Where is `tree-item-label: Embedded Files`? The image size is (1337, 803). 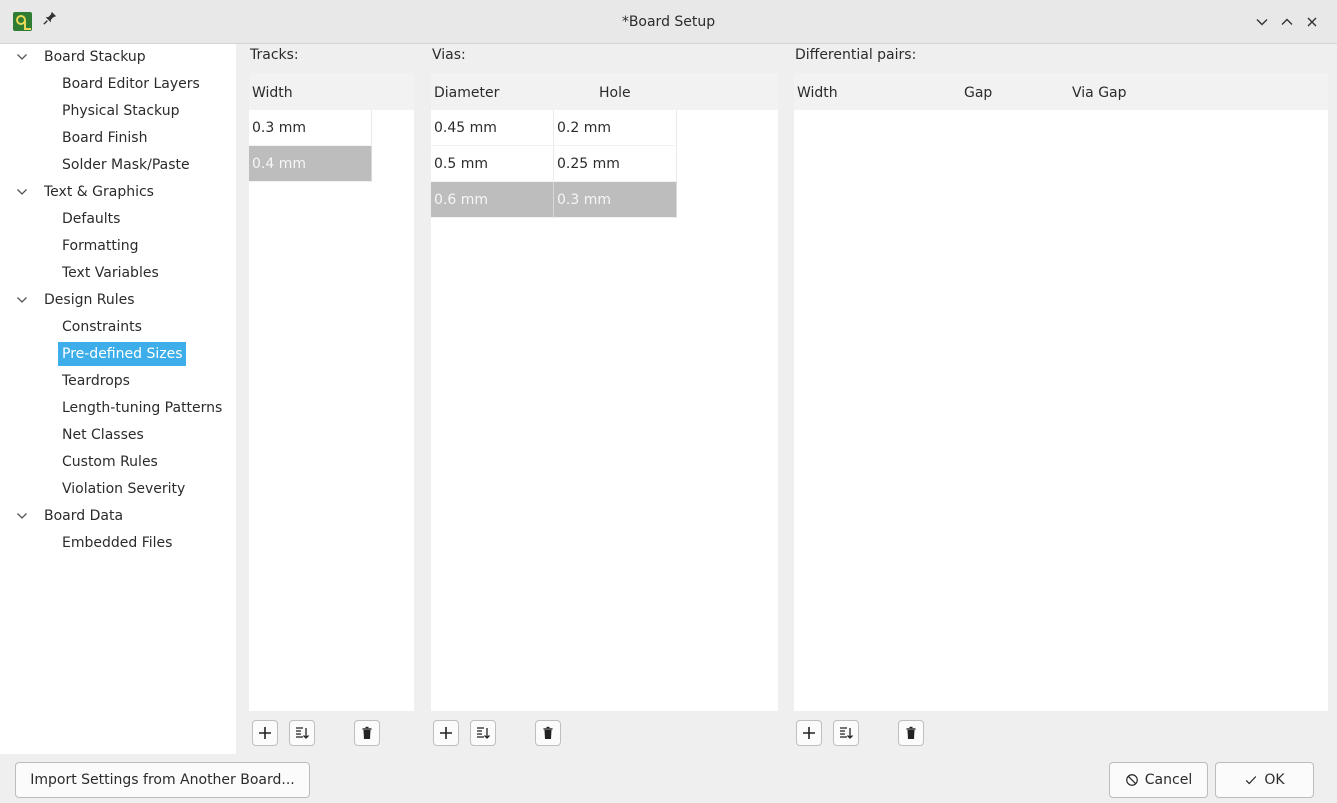 tree-item-label: Embedded Files is located at coordinates (117, 543).